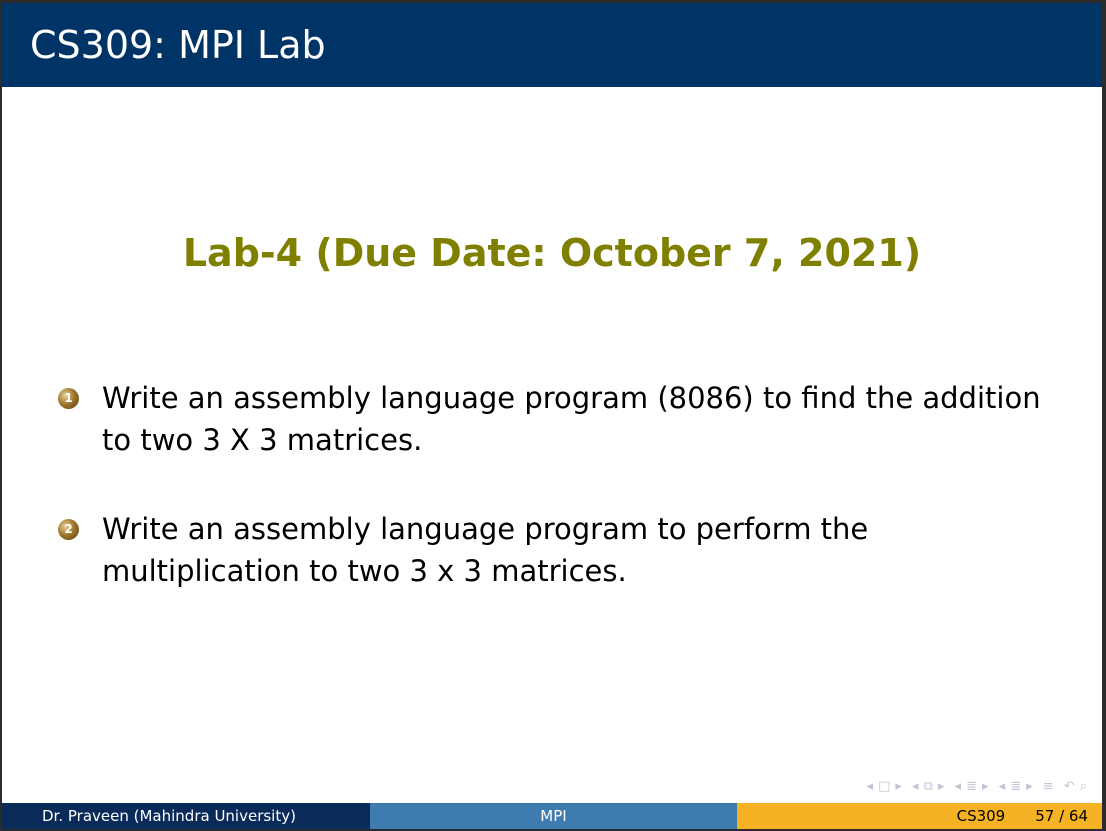  I want to click on footer-author: Dr. Praveen (Mahindra University), so click(186, 816).